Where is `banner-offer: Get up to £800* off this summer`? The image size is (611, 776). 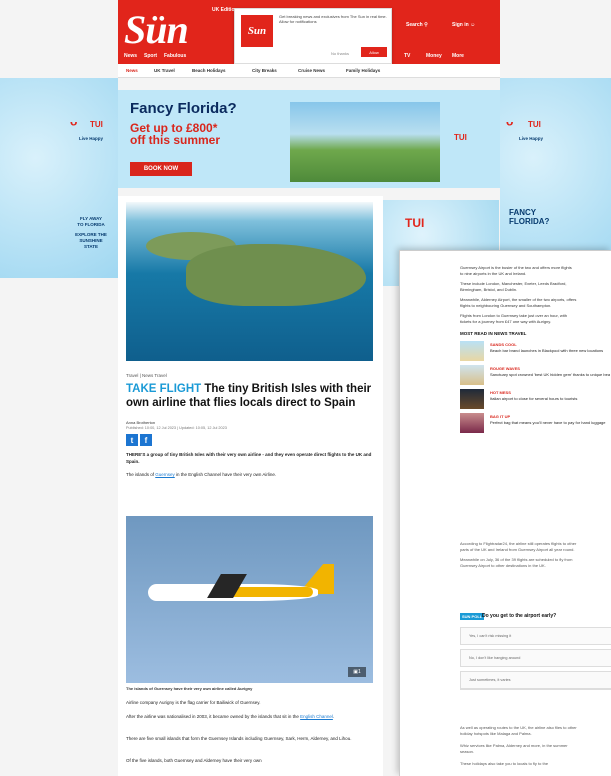
banner-offer: Get up to £800* off this summer is located at coordinates (175, 134).